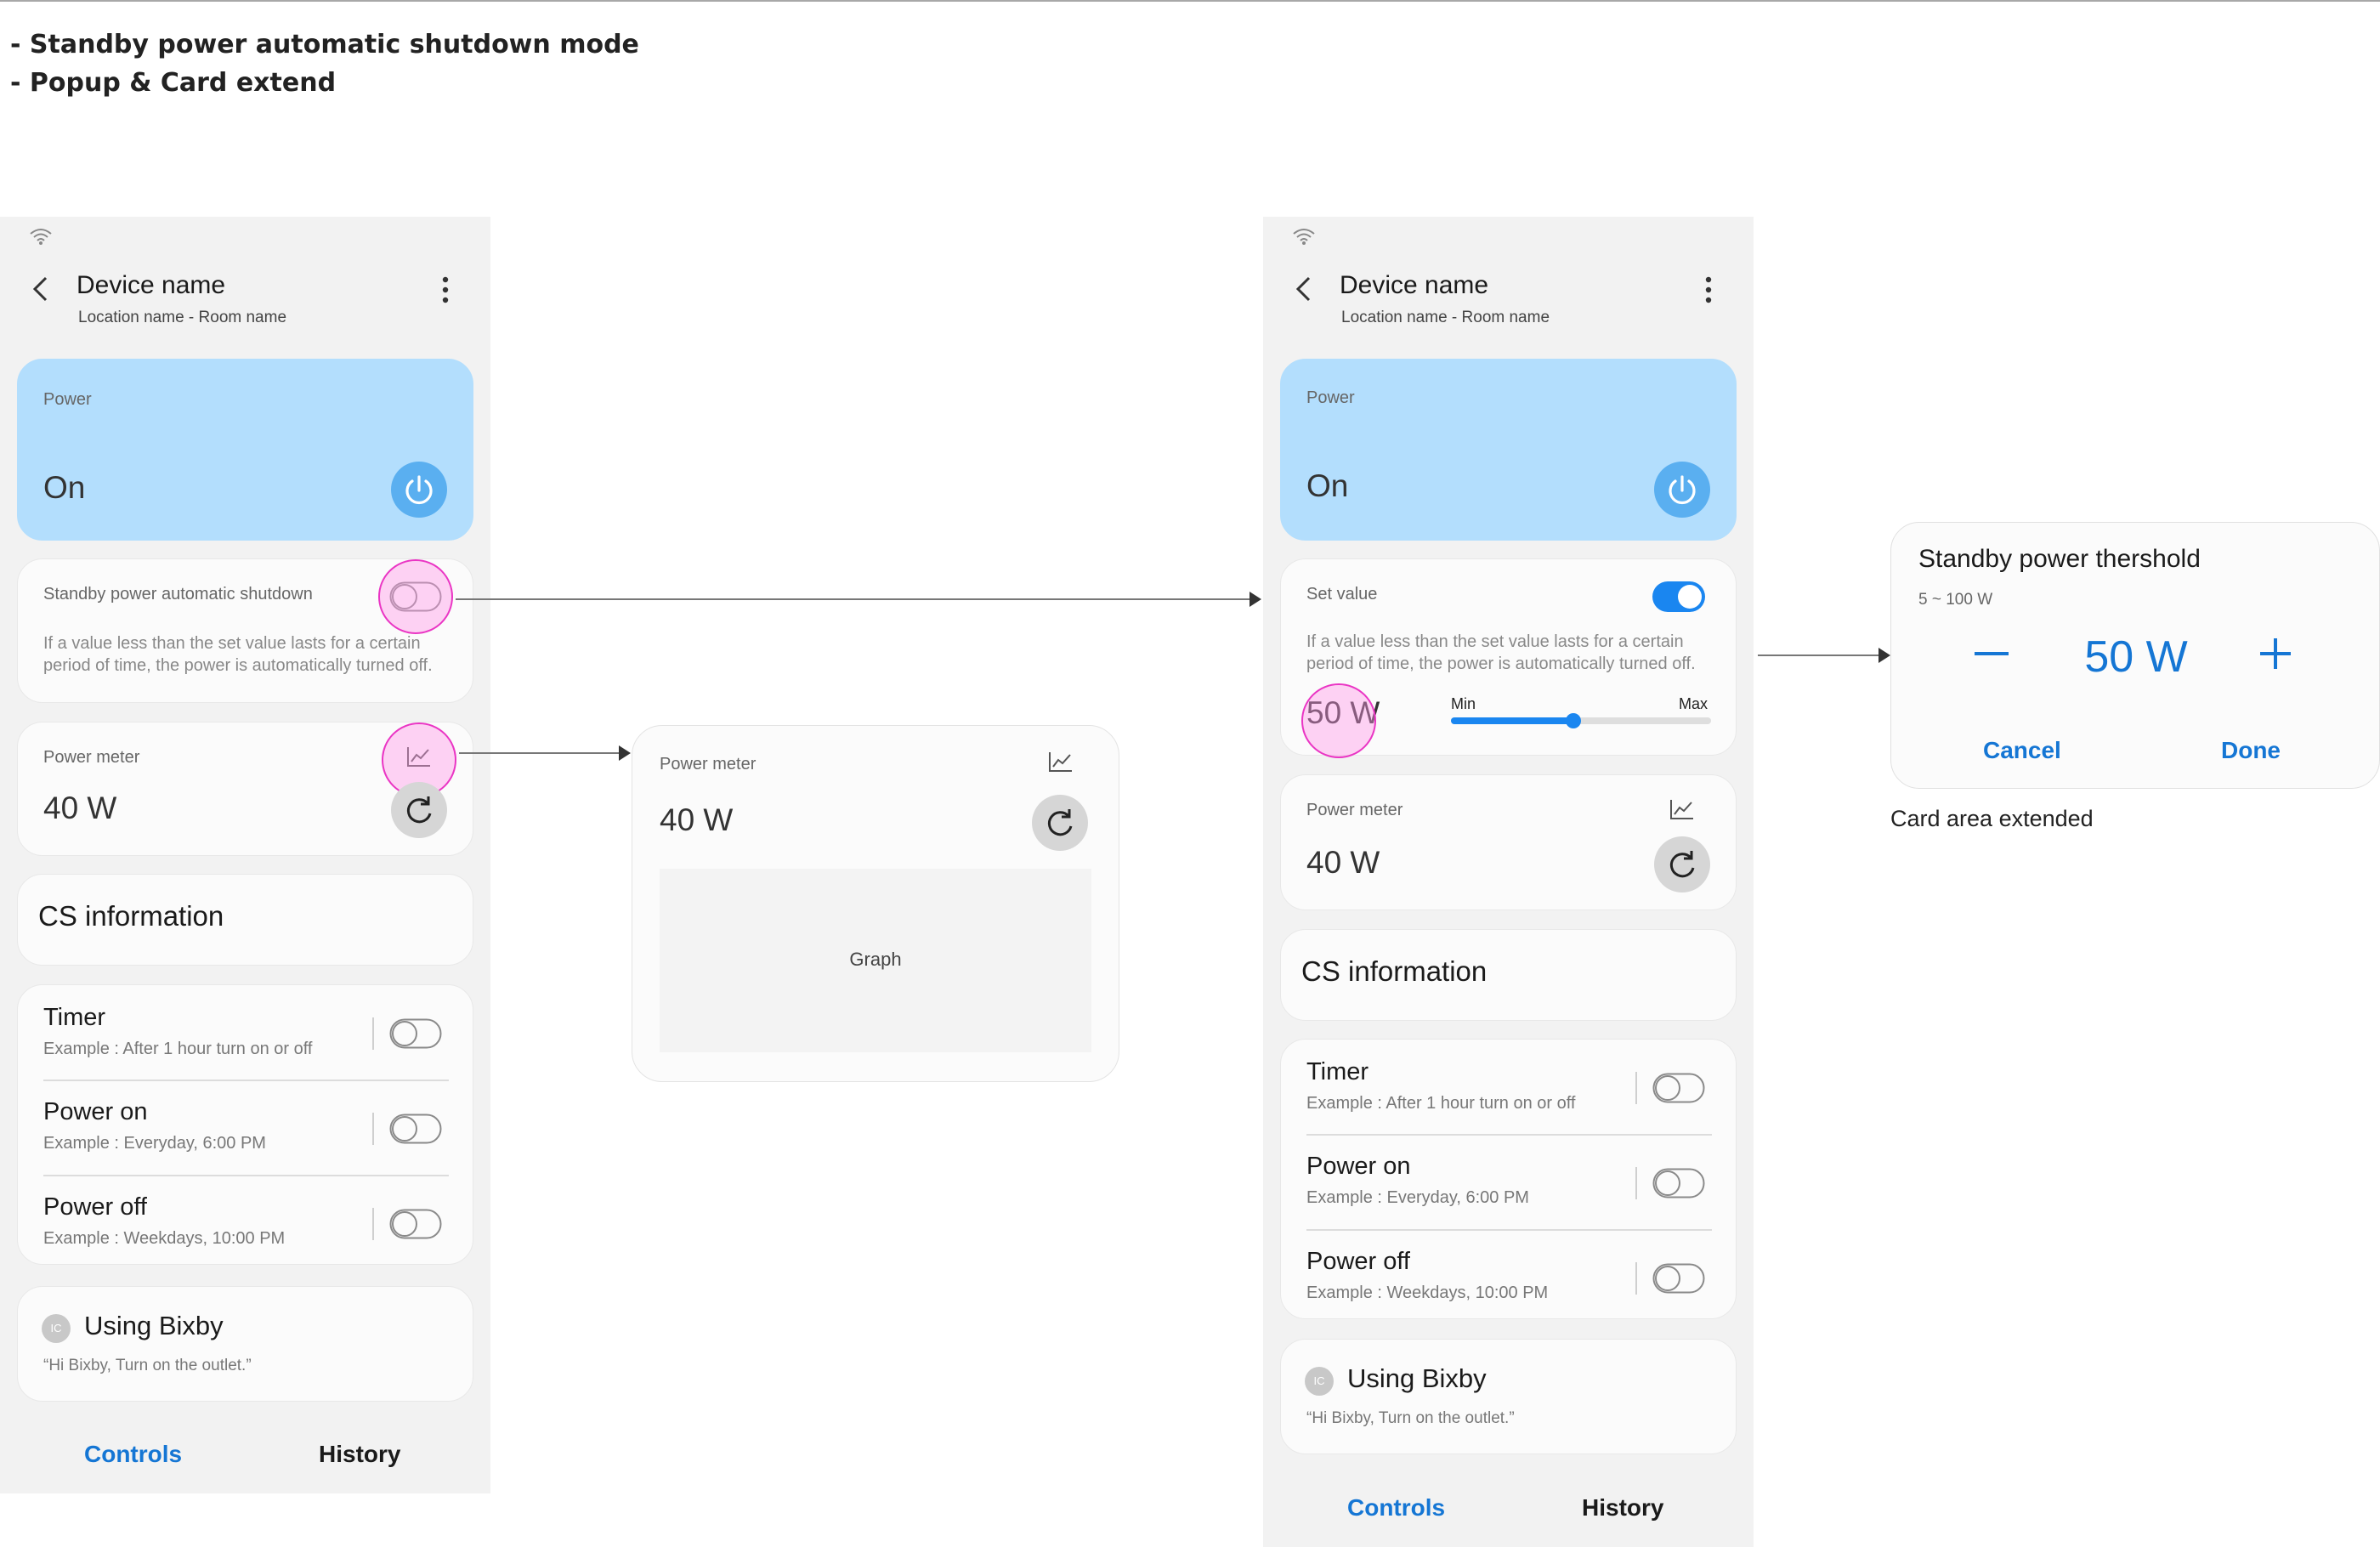 This screenshot has width=2380, height=1547. I want to click on flow-connectors, so click(1173, 676).